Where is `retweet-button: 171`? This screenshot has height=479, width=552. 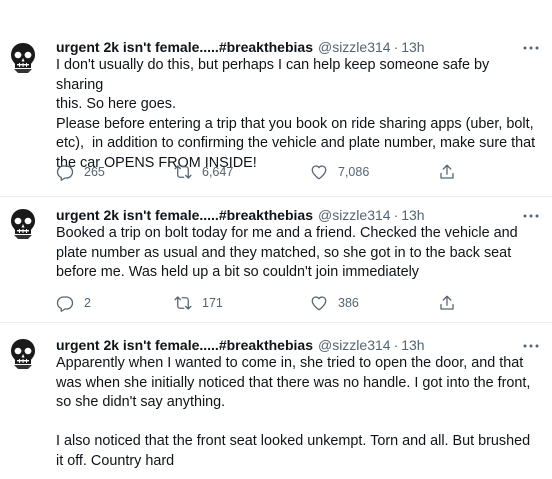 retweet-button: 171 is located at coordinates (198, 303).